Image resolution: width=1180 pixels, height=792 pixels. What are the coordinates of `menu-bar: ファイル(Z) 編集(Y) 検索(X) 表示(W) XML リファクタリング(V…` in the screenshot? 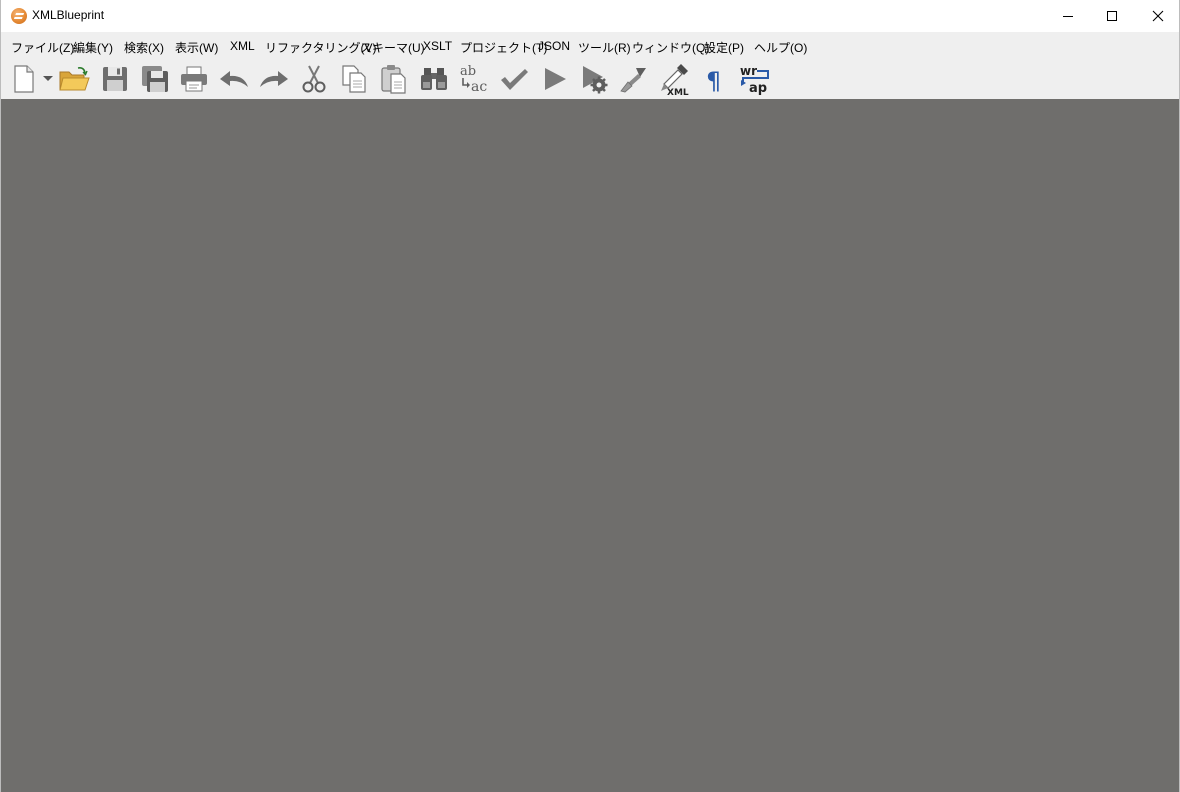 It's located at (590, 45).